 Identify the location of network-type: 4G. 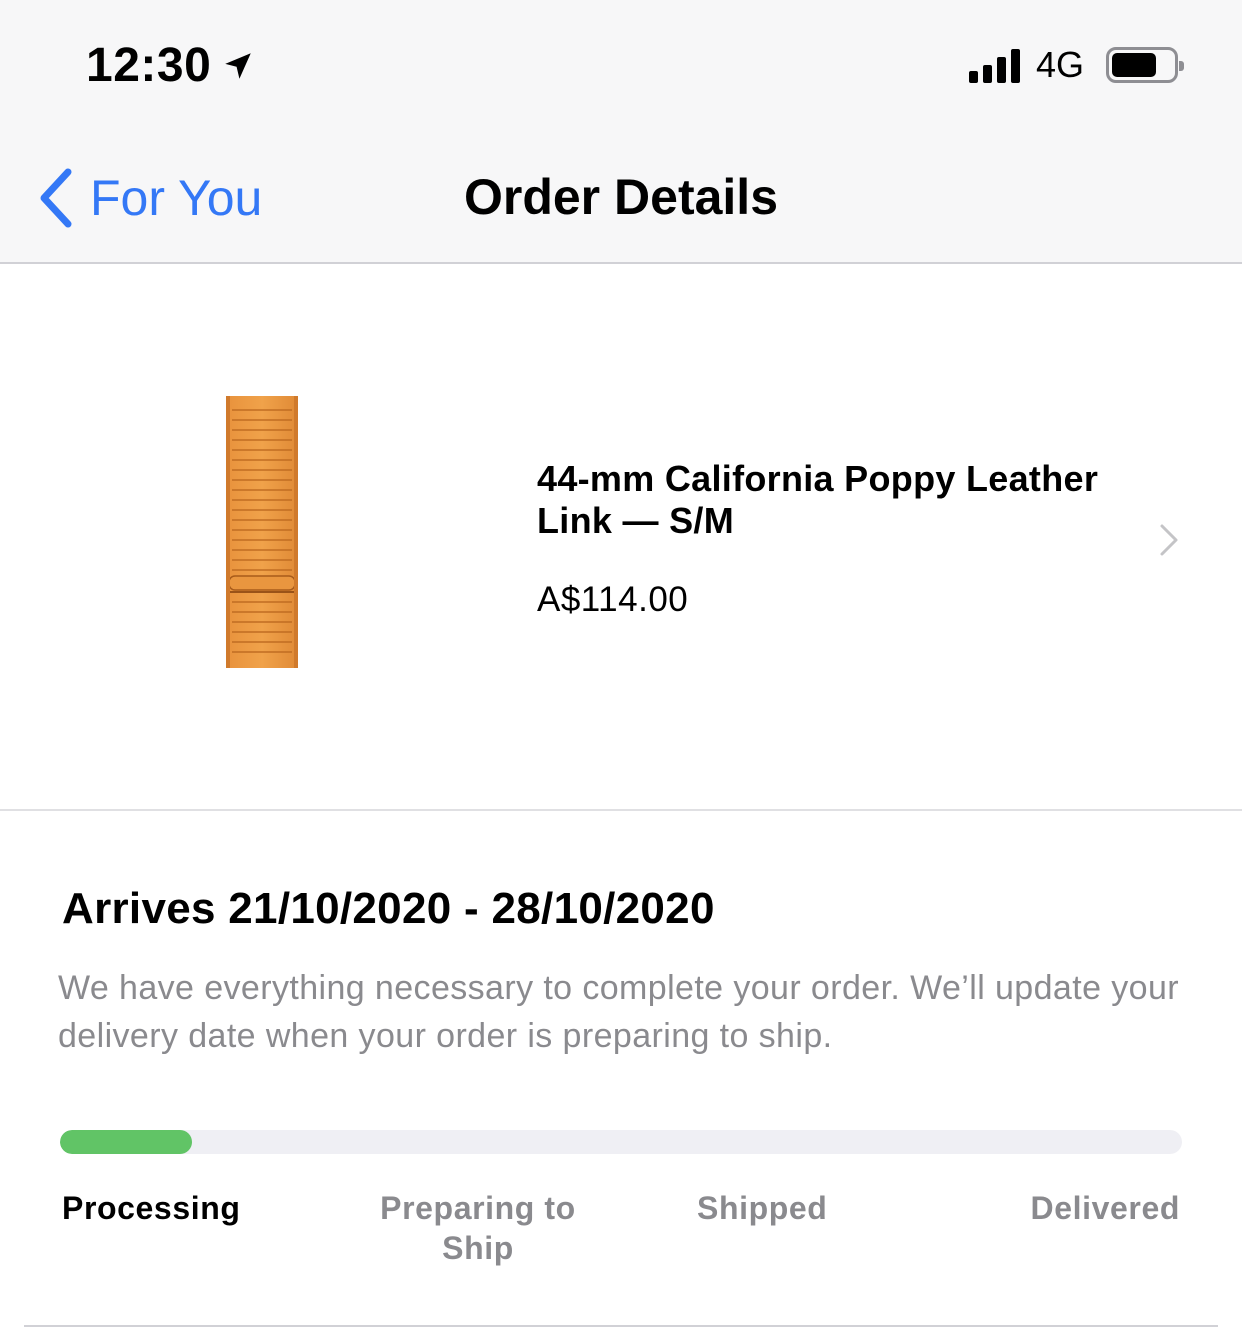
(1059, 64).